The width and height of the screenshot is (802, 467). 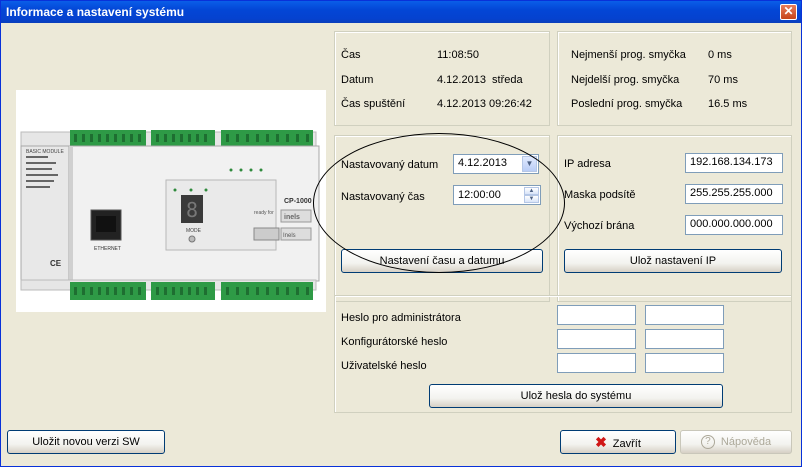 What do you see at coordinates (56, 263) in the screenshot?
I see `ce-mark-icon: CE` at bounding box center [56, 263].